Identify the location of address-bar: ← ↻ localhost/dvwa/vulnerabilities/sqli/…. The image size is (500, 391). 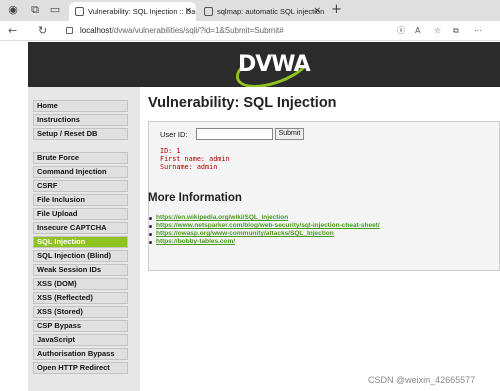
(250, 31).